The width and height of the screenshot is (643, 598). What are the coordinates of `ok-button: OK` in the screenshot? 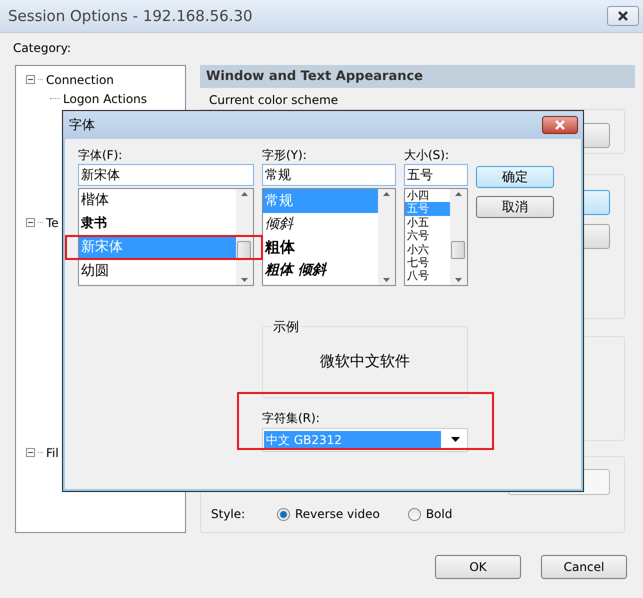 It's located at (478, 567).